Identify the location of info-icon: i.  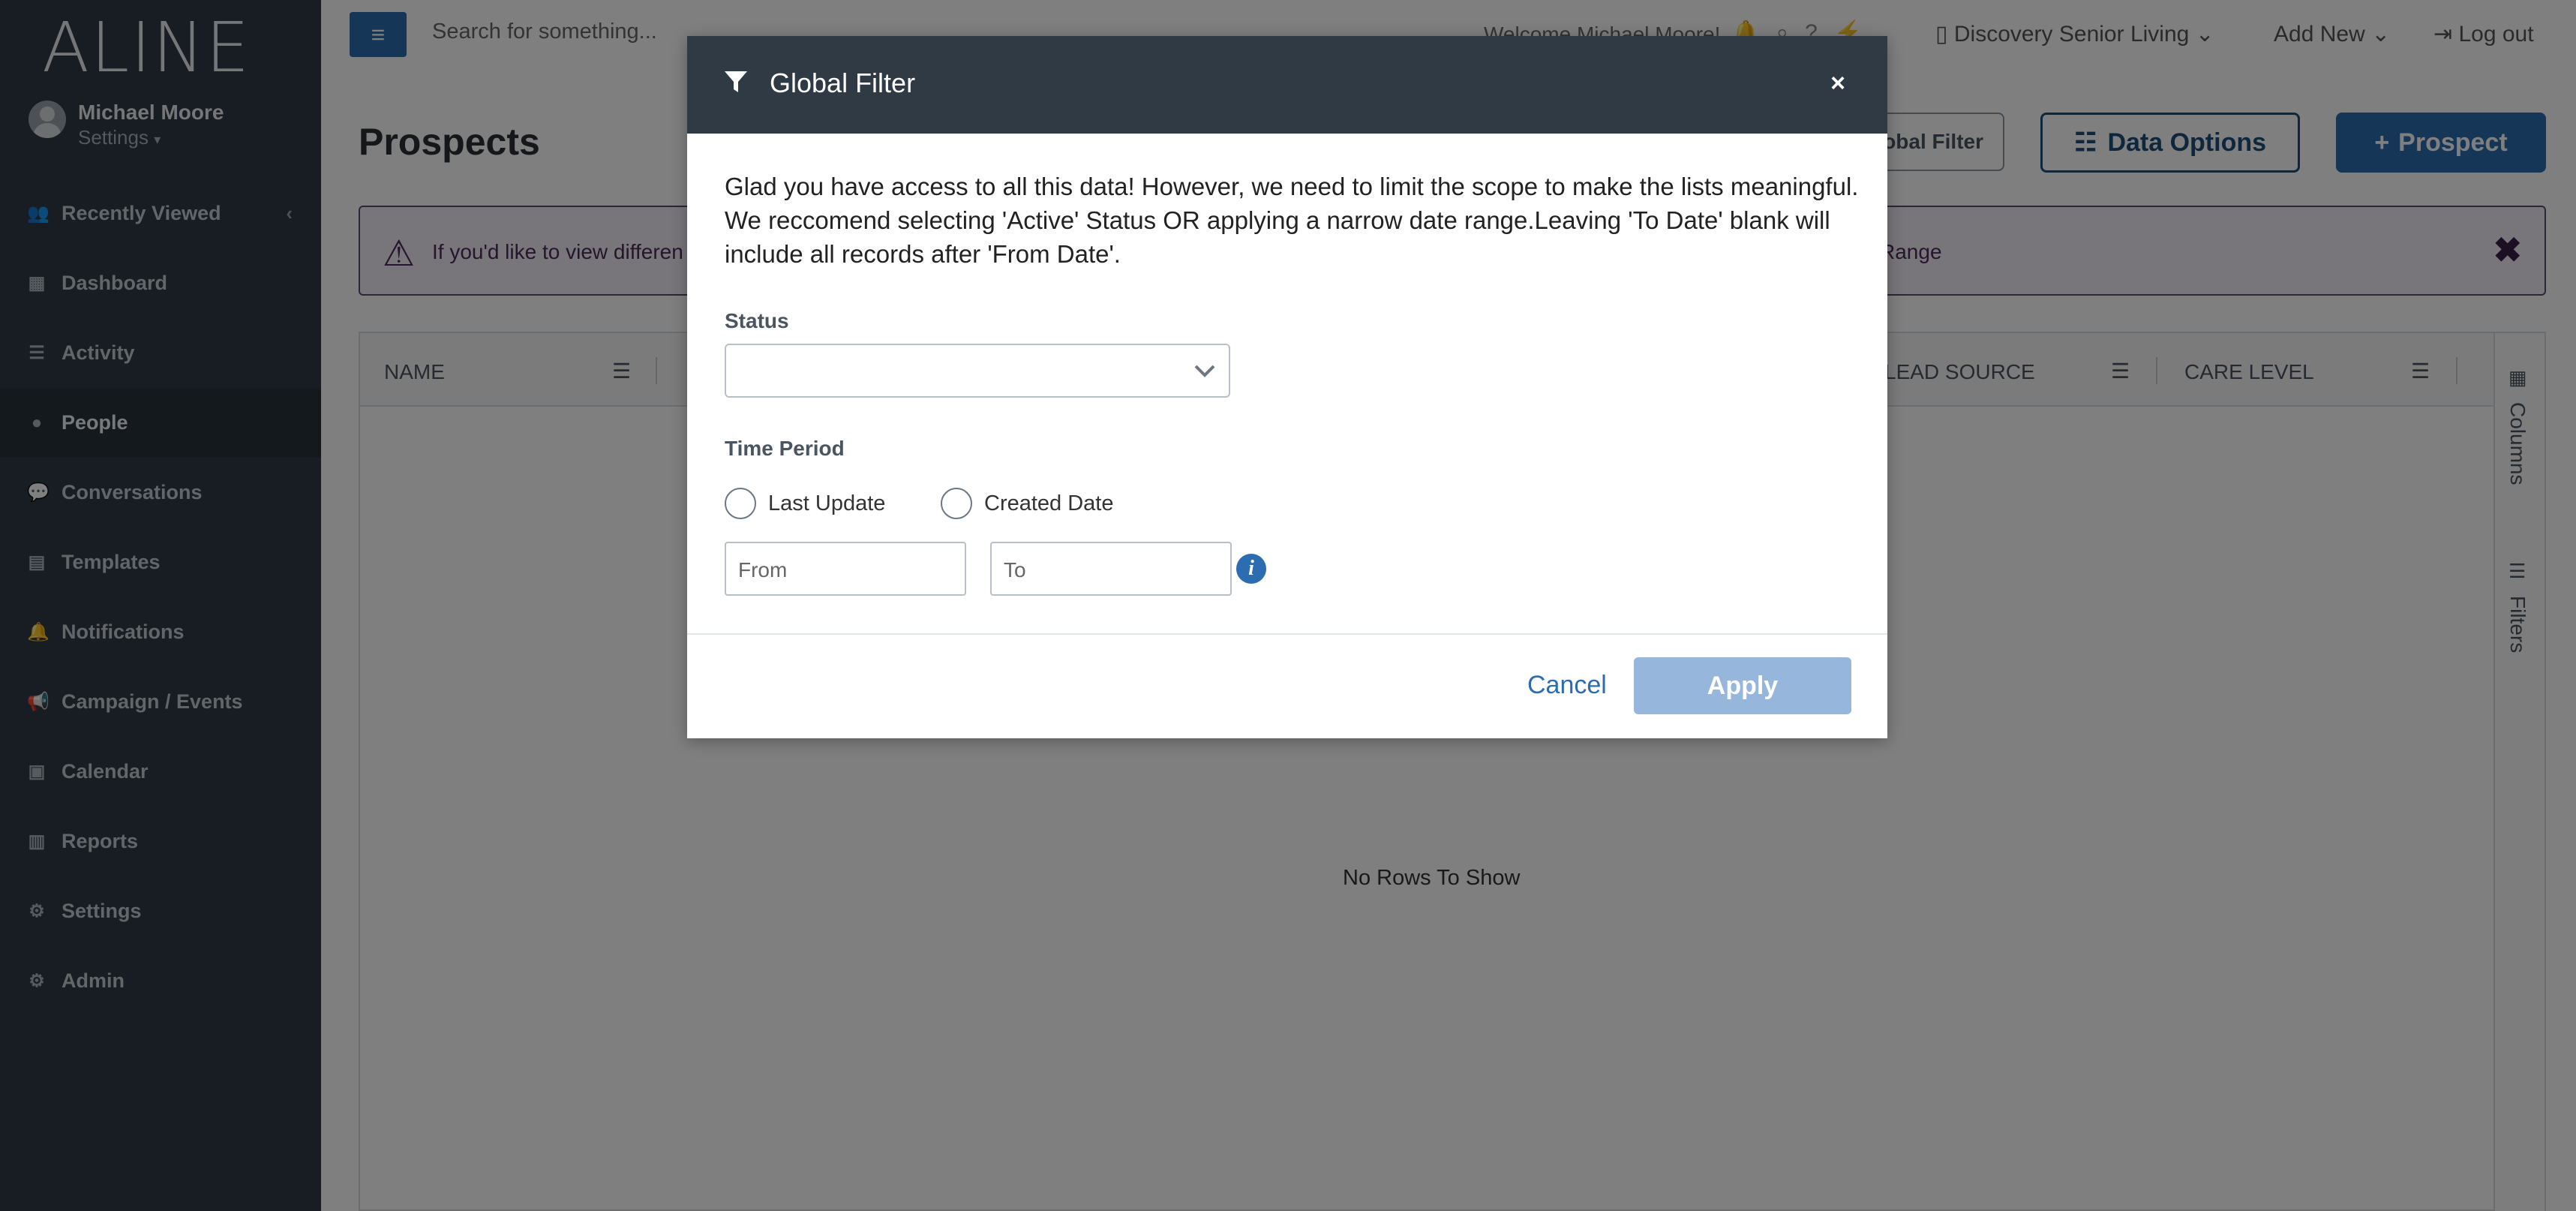
(1251, 569).